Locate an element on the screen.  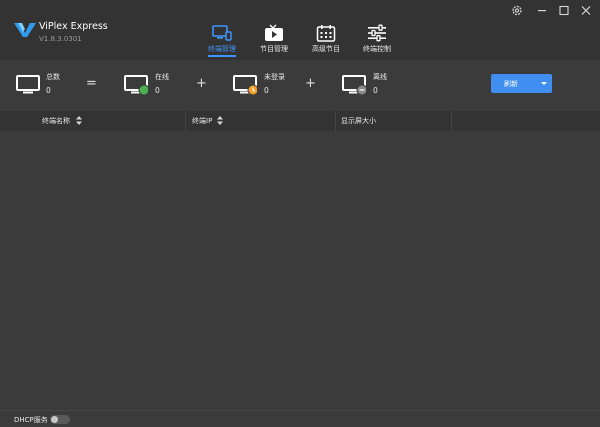
total-label: 总数 is located at coordinates (53, 77).